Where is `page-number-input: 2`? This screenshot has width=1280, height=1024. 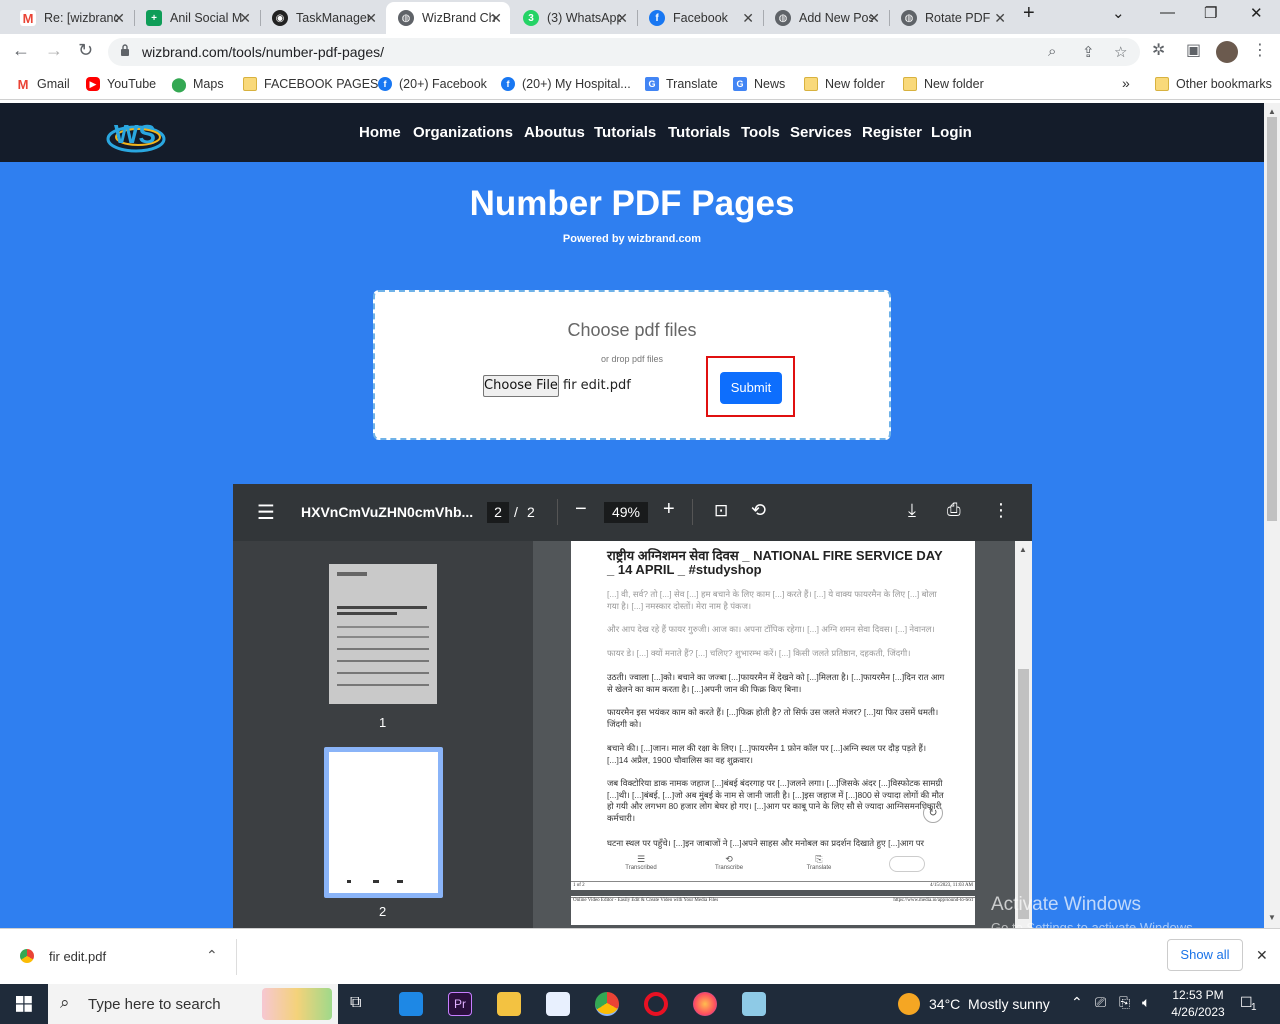
page-number-input: 2 is located at coordinates (498, 512).